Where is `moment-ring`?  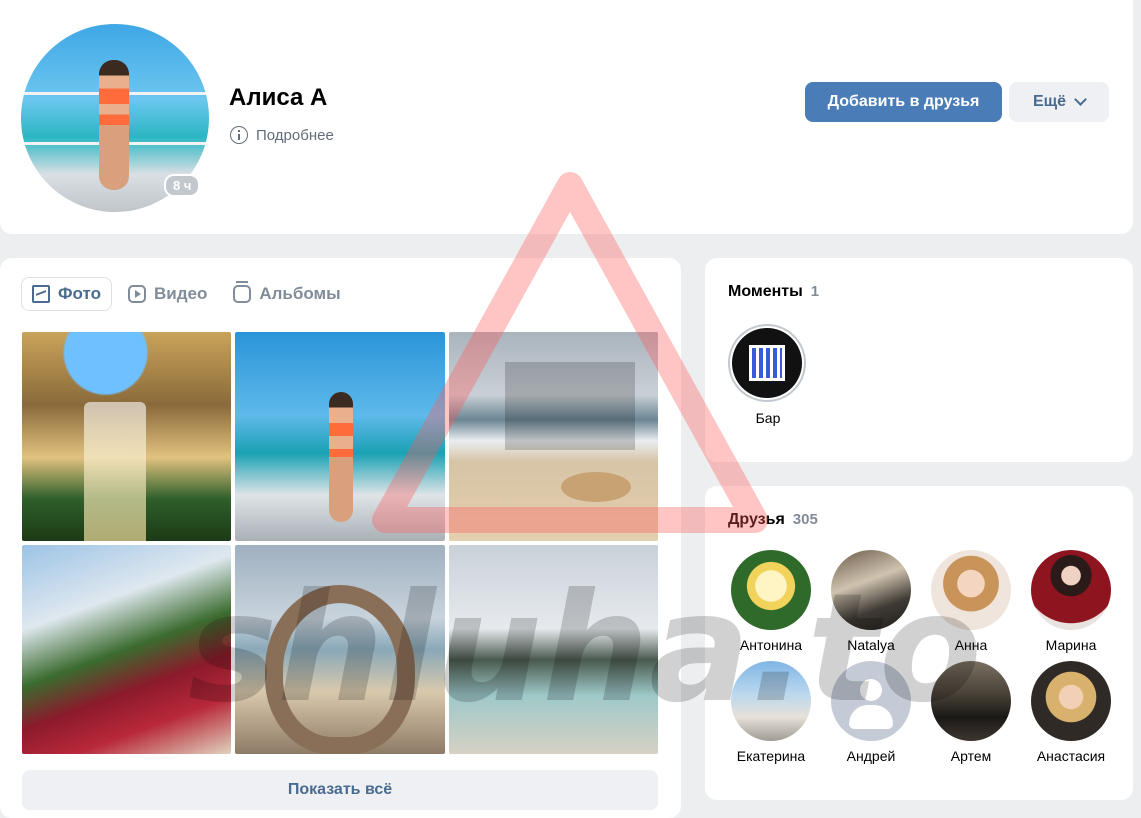
moment-ring is located at coordinates (767, 363).